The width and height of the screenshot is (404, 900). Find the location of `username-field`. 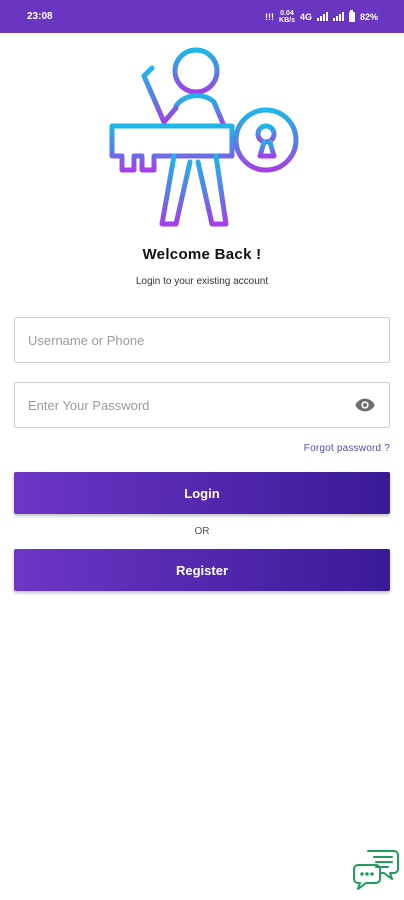

username-field is located at coordinates (202, 340).